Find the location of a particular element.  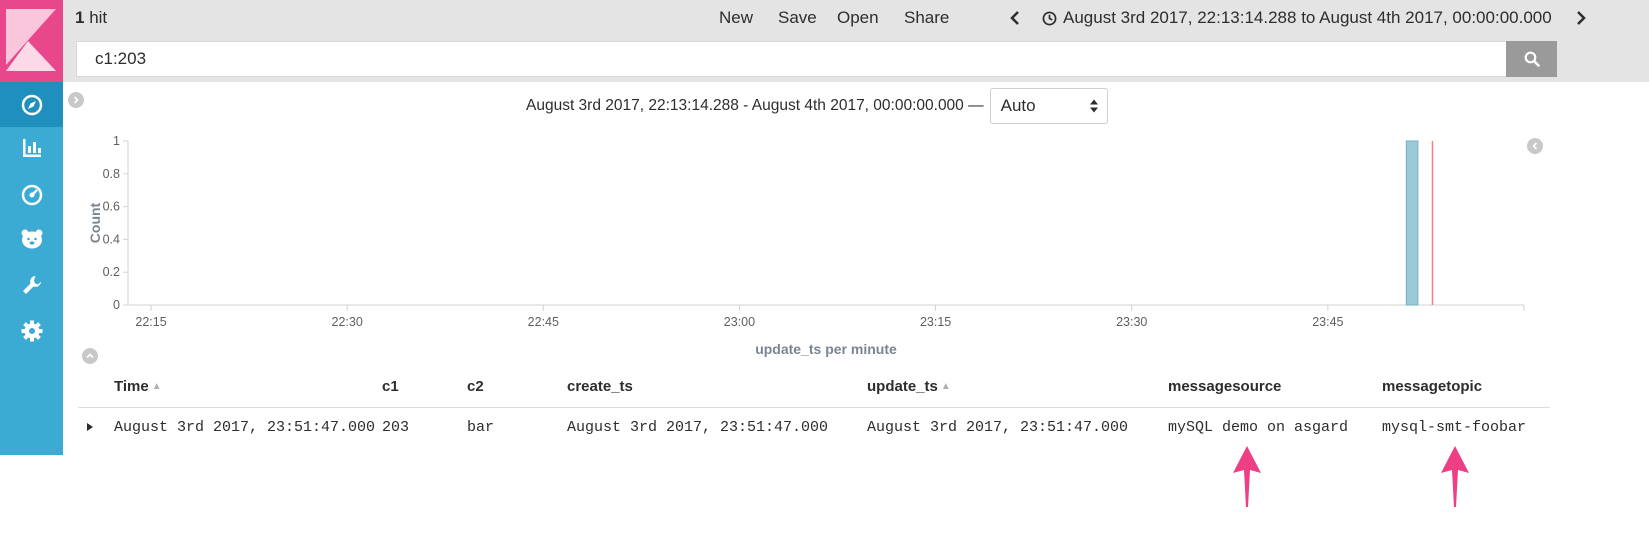

column-header-time: Time ▲ is located at coordinates (138, 386).